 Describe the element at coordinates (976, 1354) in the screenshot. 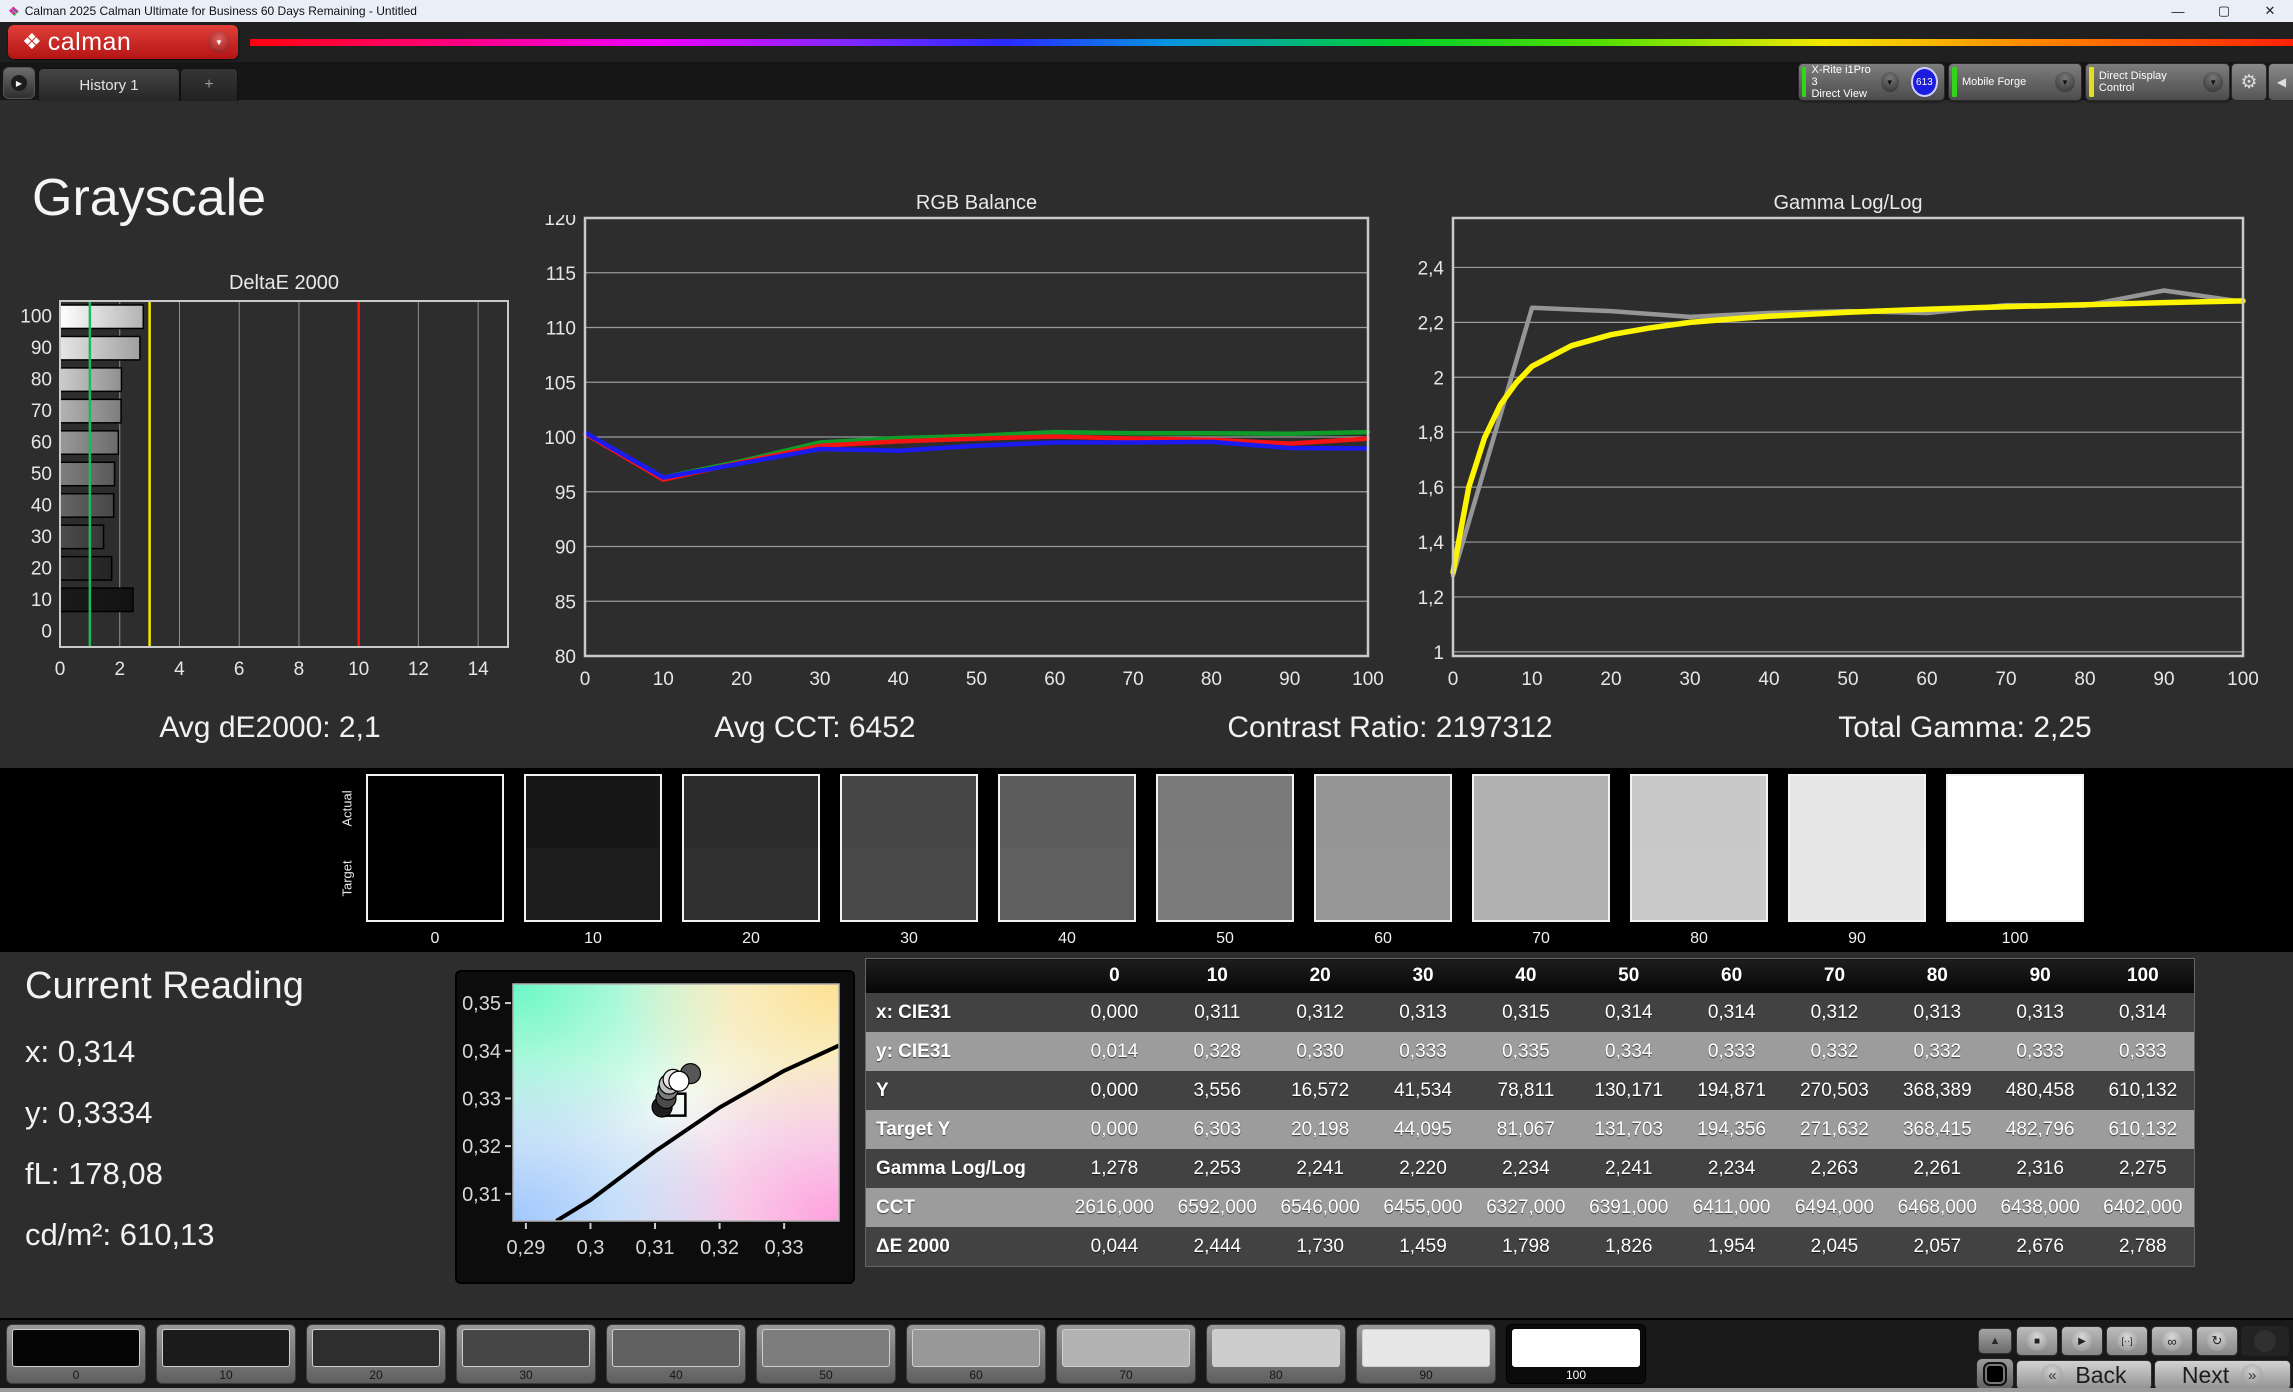

I see `taskbar-patch-60: 60` at that location.